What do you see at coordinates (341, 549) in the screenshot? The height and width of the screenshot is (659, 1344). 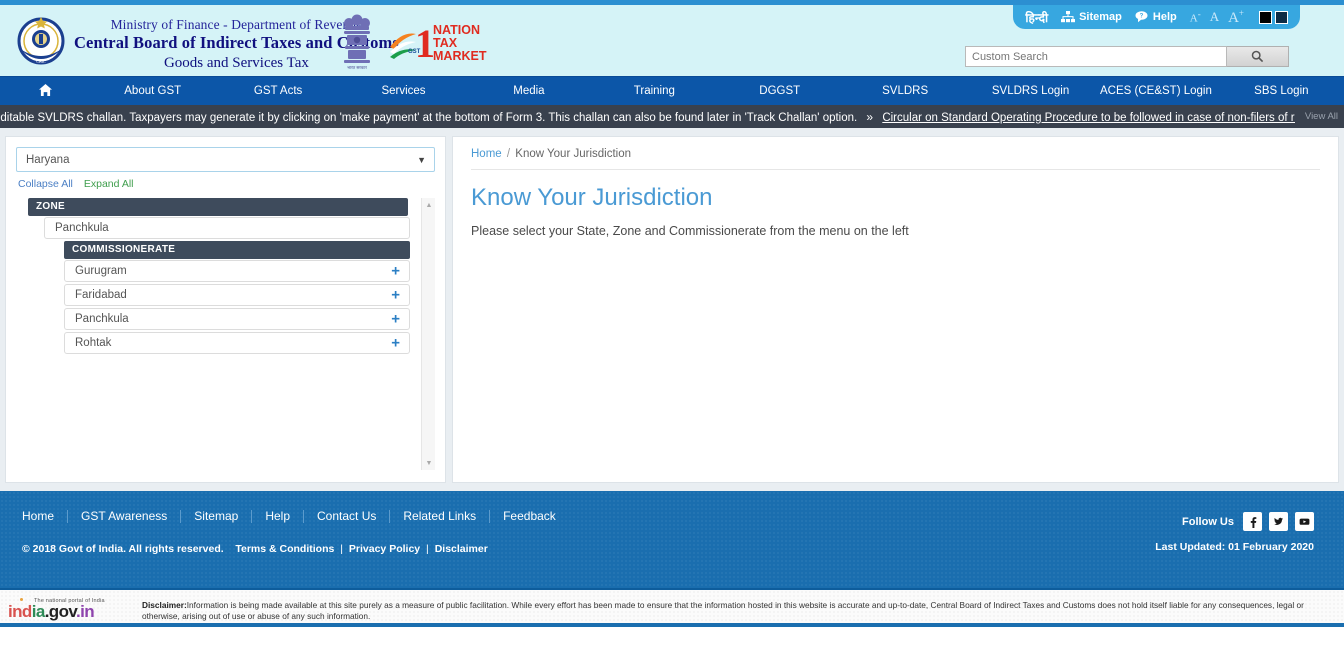 I see `footer-pipe: |` at bounding box center [341, 549].